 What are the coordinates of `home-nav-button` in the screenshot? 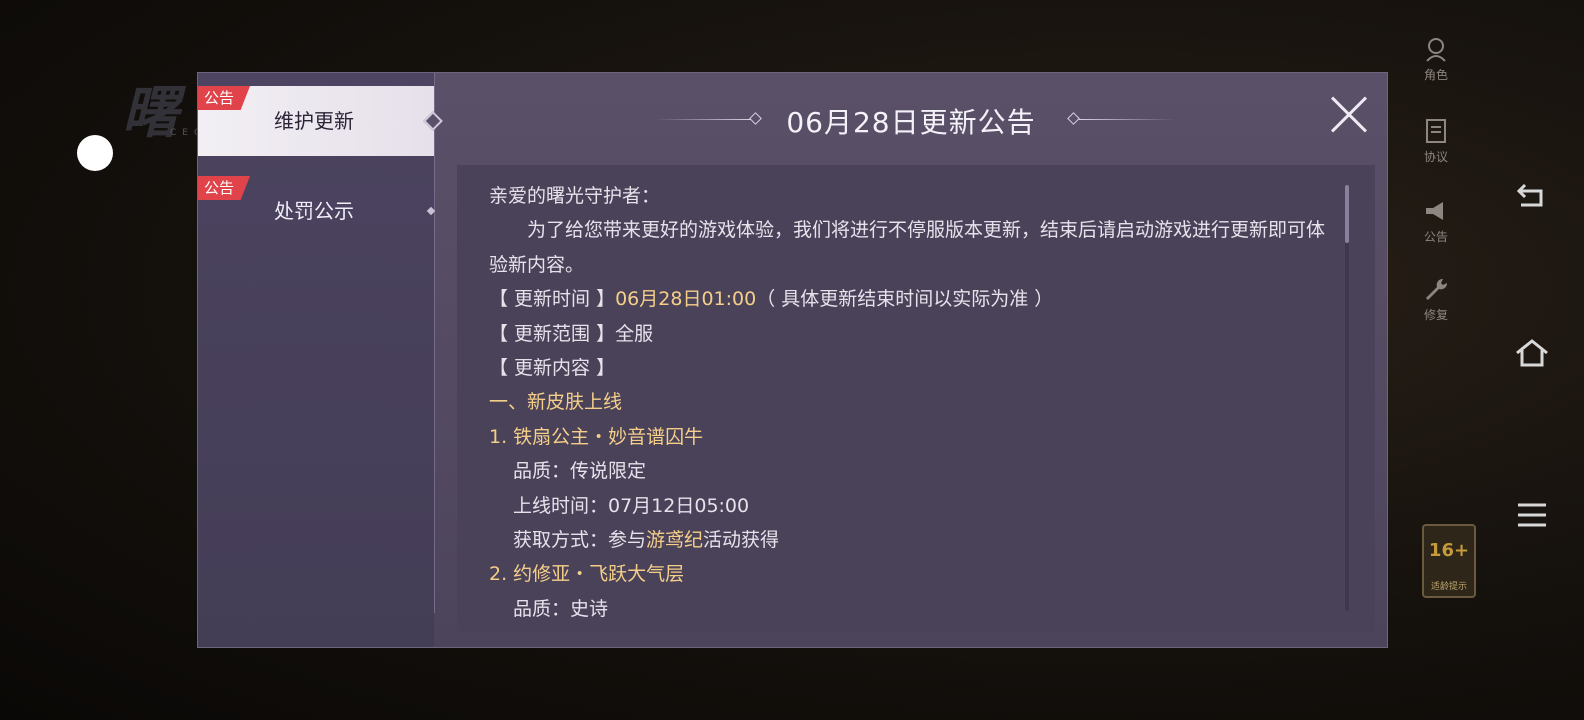 It's located at (1532, 358).